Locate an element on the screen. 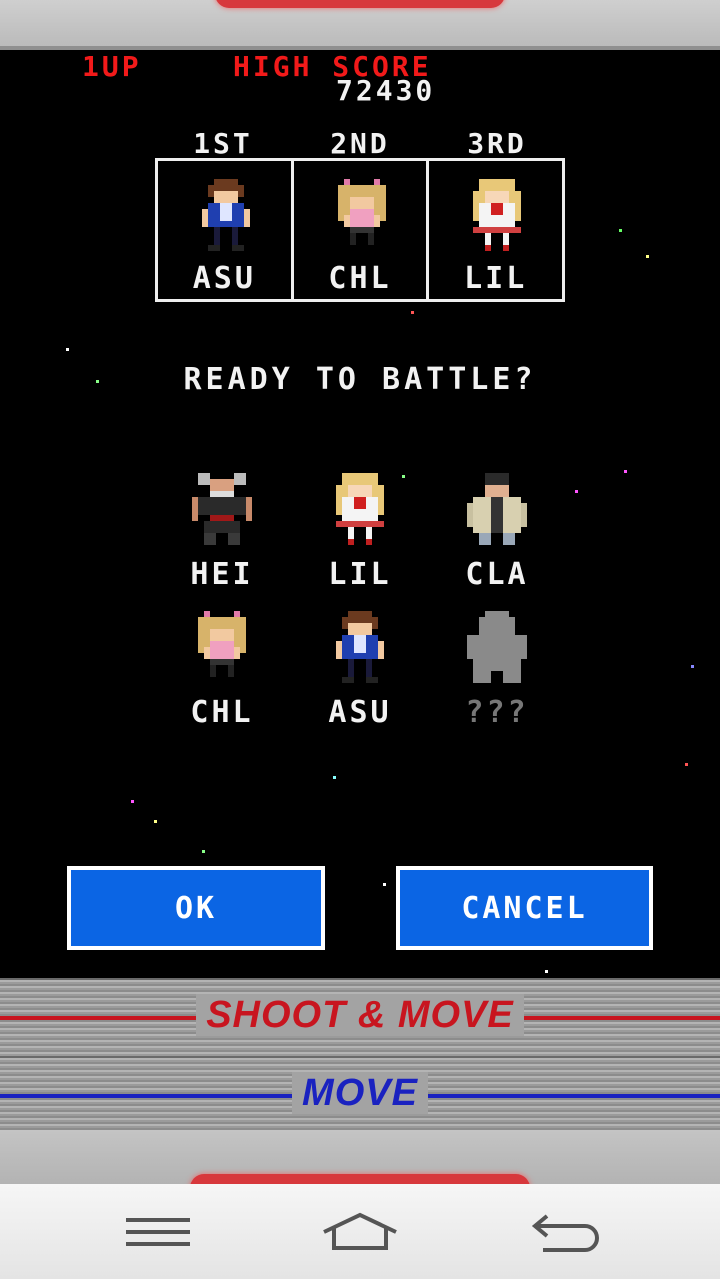 This screenshot has width=720, height=1279. character-name: HEI is located at coordinates (222, 574).